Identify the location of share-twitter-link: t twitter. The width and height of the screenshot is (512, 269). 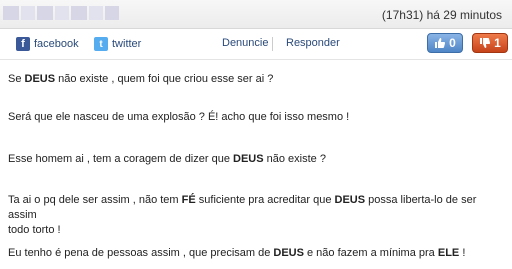
(117, 44).